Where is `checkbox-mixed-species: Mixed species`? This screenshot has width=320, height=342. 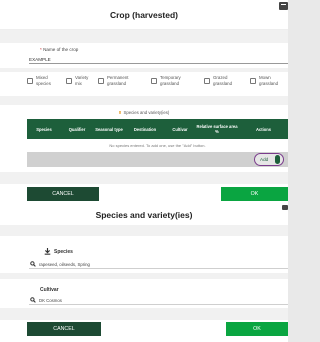
checkbox-mixed-species: Mixed species is located at coordinates (42, 81).